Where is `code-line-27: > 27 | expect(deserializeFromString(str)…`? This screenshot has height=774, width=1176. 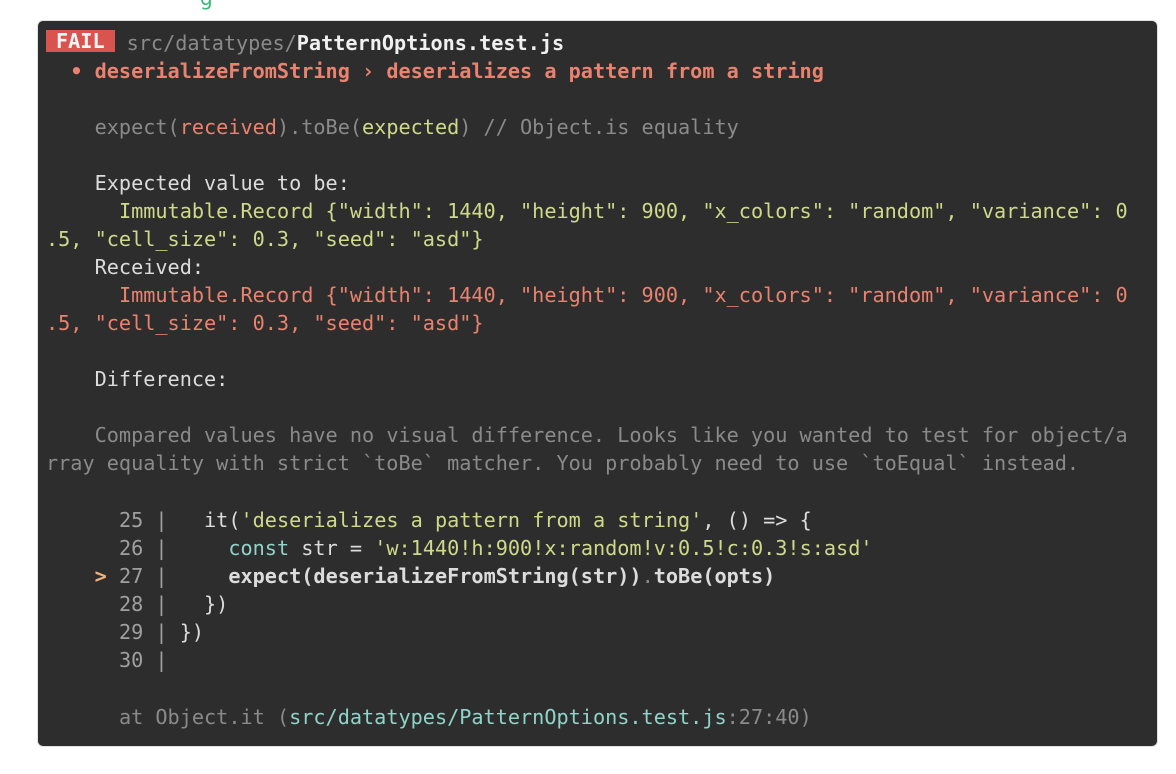
code-line-27: > 27 | expect(deserializeFromString(str)… is located at coordinates (435, 576).